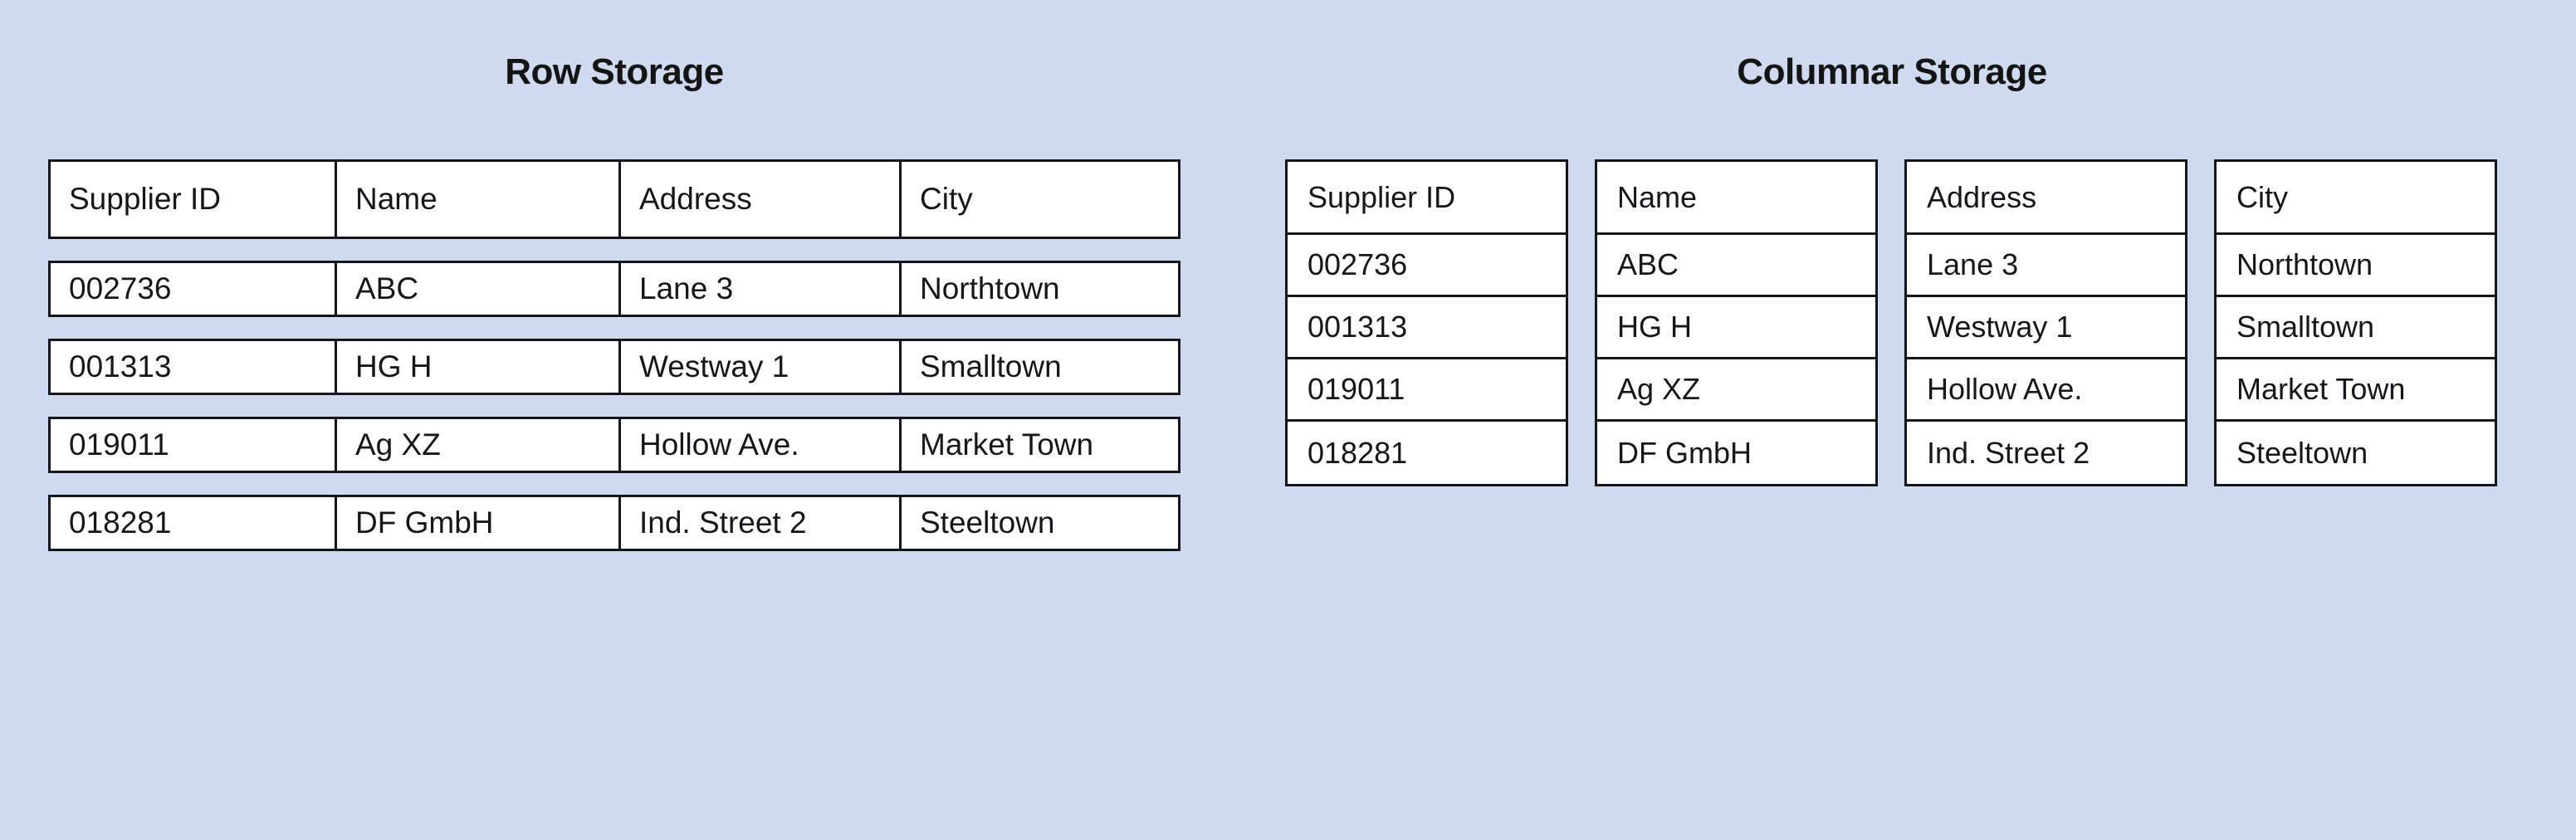 The image size is (2576, 840). I want to click on storage-column-name: Name ABC HG H Ag XZ DF GmbH, so click(1736, 322).